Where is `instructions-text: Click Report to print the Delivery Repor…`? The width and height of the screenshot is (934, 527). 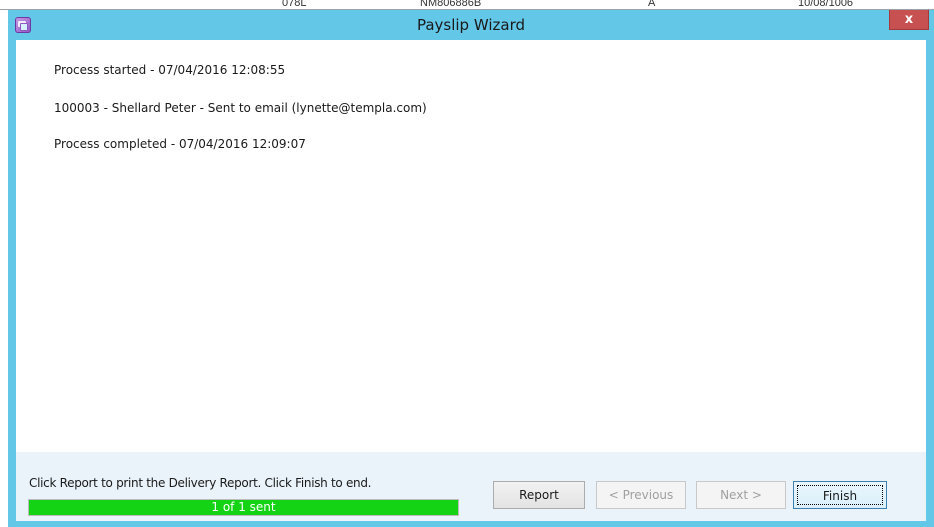
instructions-text: Click Report to print the Delivery Repor… is located at coordinates (200, 483).